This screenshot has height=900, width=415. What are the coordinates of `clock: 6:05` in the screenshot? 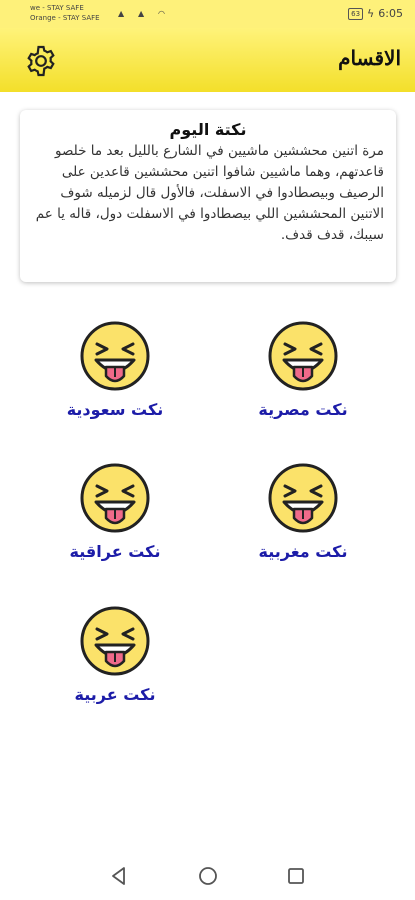 It's located at (390, 13).